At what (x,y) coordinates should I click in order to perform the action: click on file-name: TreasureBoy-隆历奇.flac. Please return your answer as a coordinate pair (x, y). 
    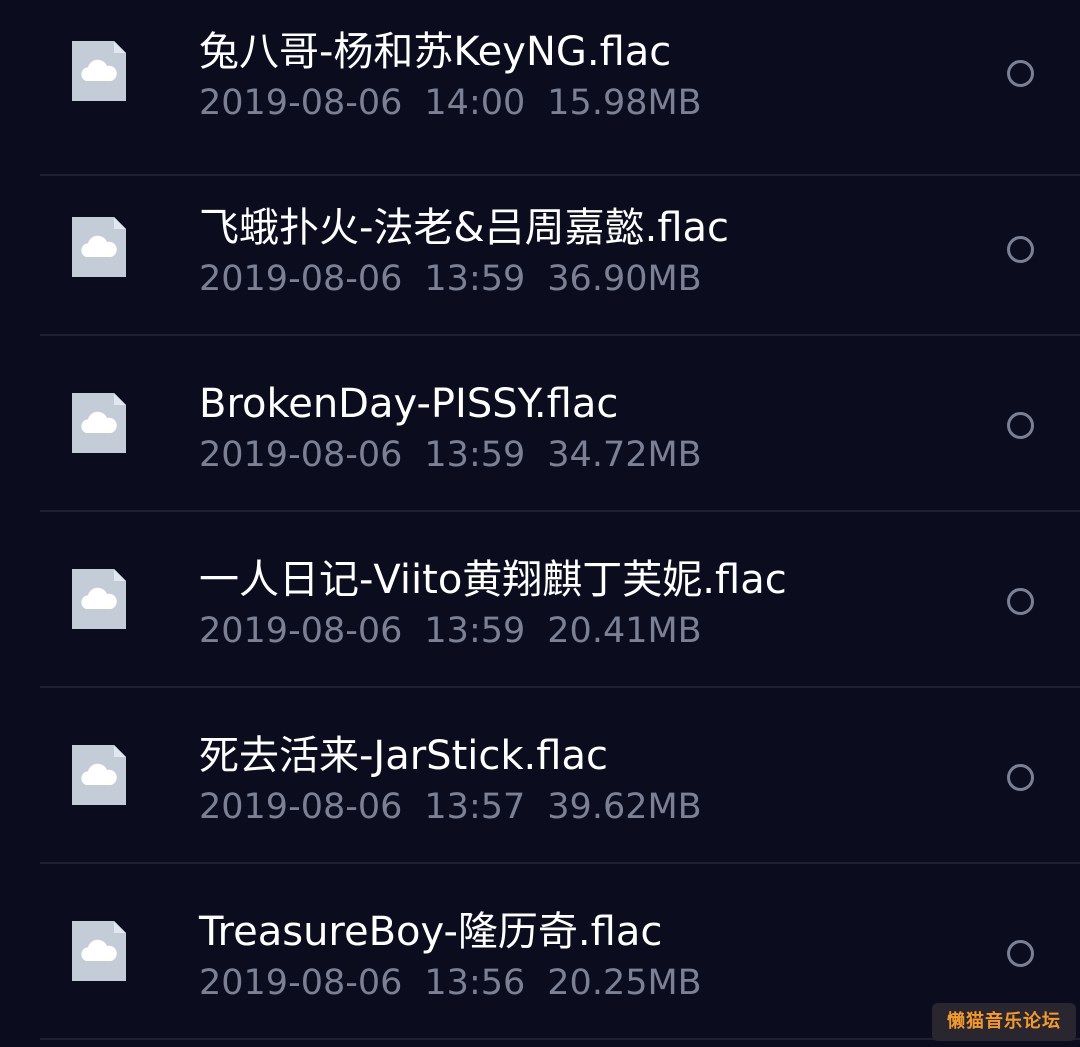
    Looking at the image, I should click on (431, 932).